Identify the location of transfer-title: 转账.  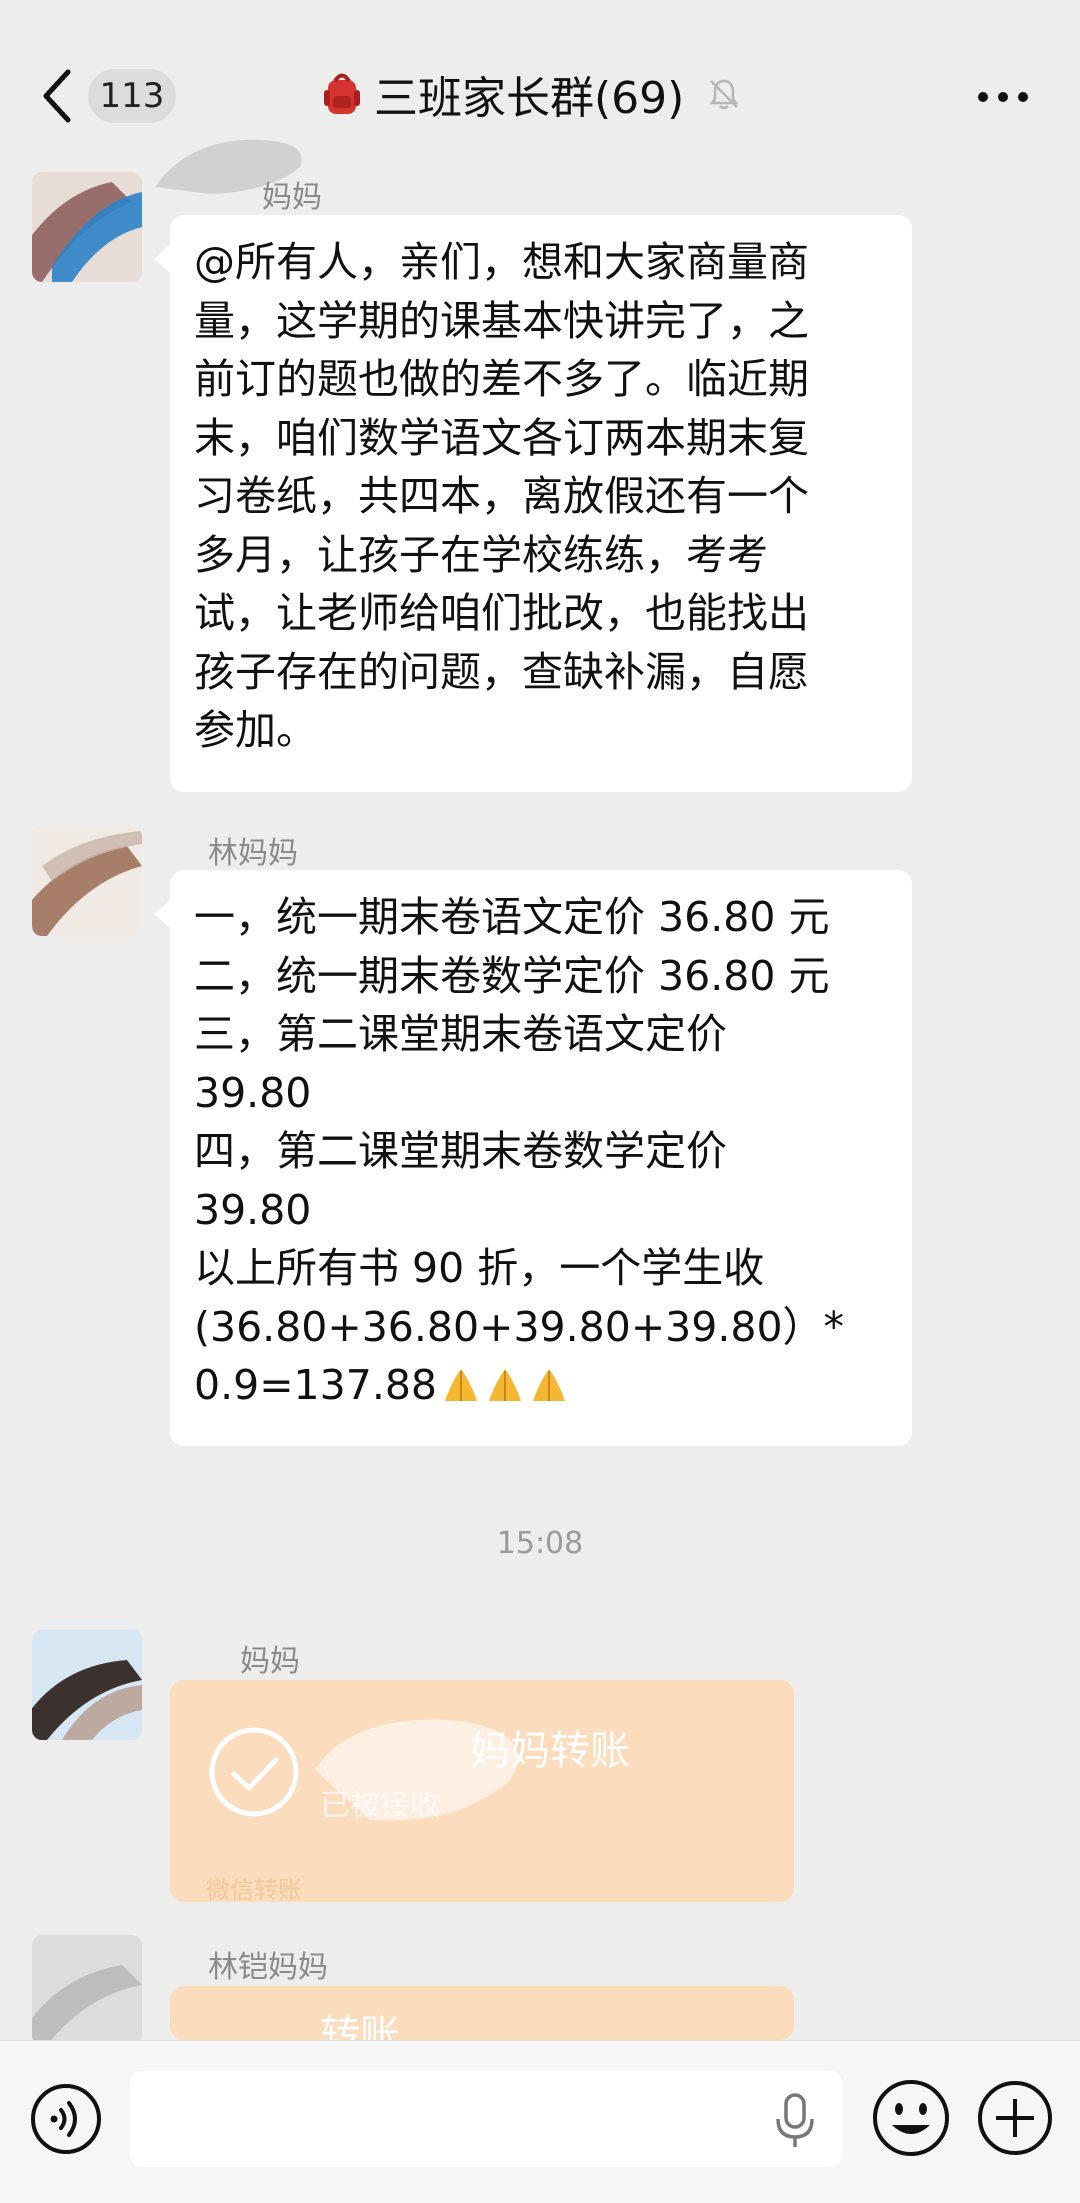
(360, 2026).